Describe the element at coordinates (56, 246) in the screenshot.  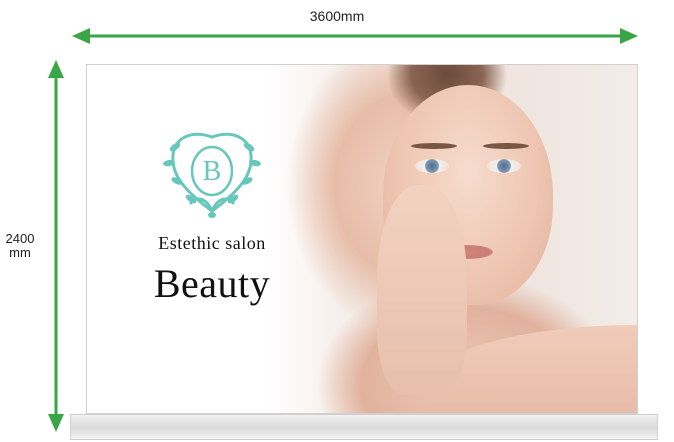
I see `height-arrow` at that location.